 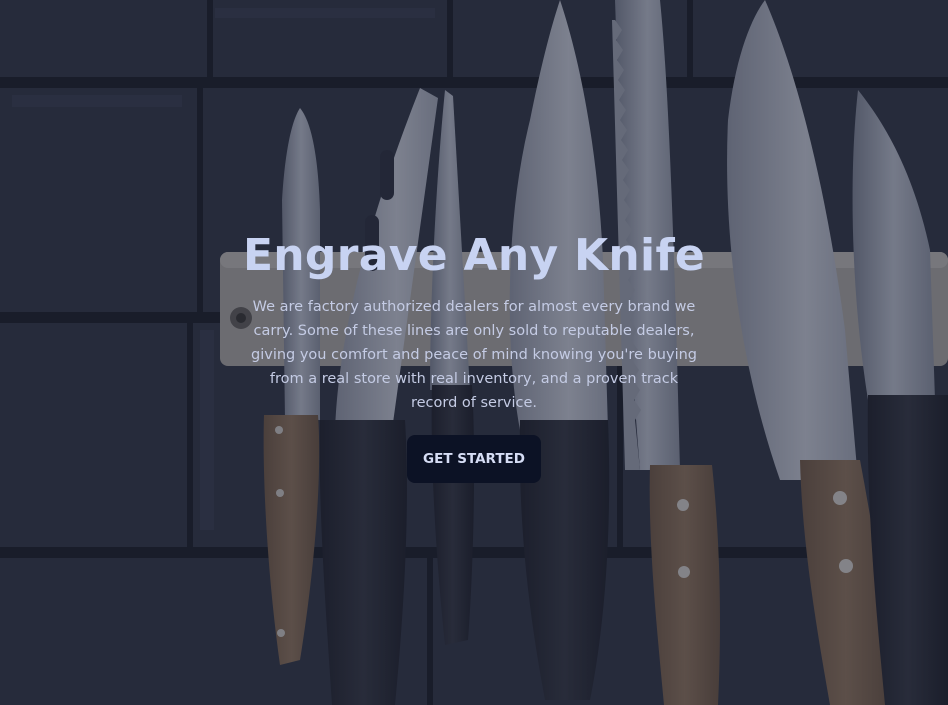 I want to click on get-started-button: GET STARTED, so click(x=474, y=459).